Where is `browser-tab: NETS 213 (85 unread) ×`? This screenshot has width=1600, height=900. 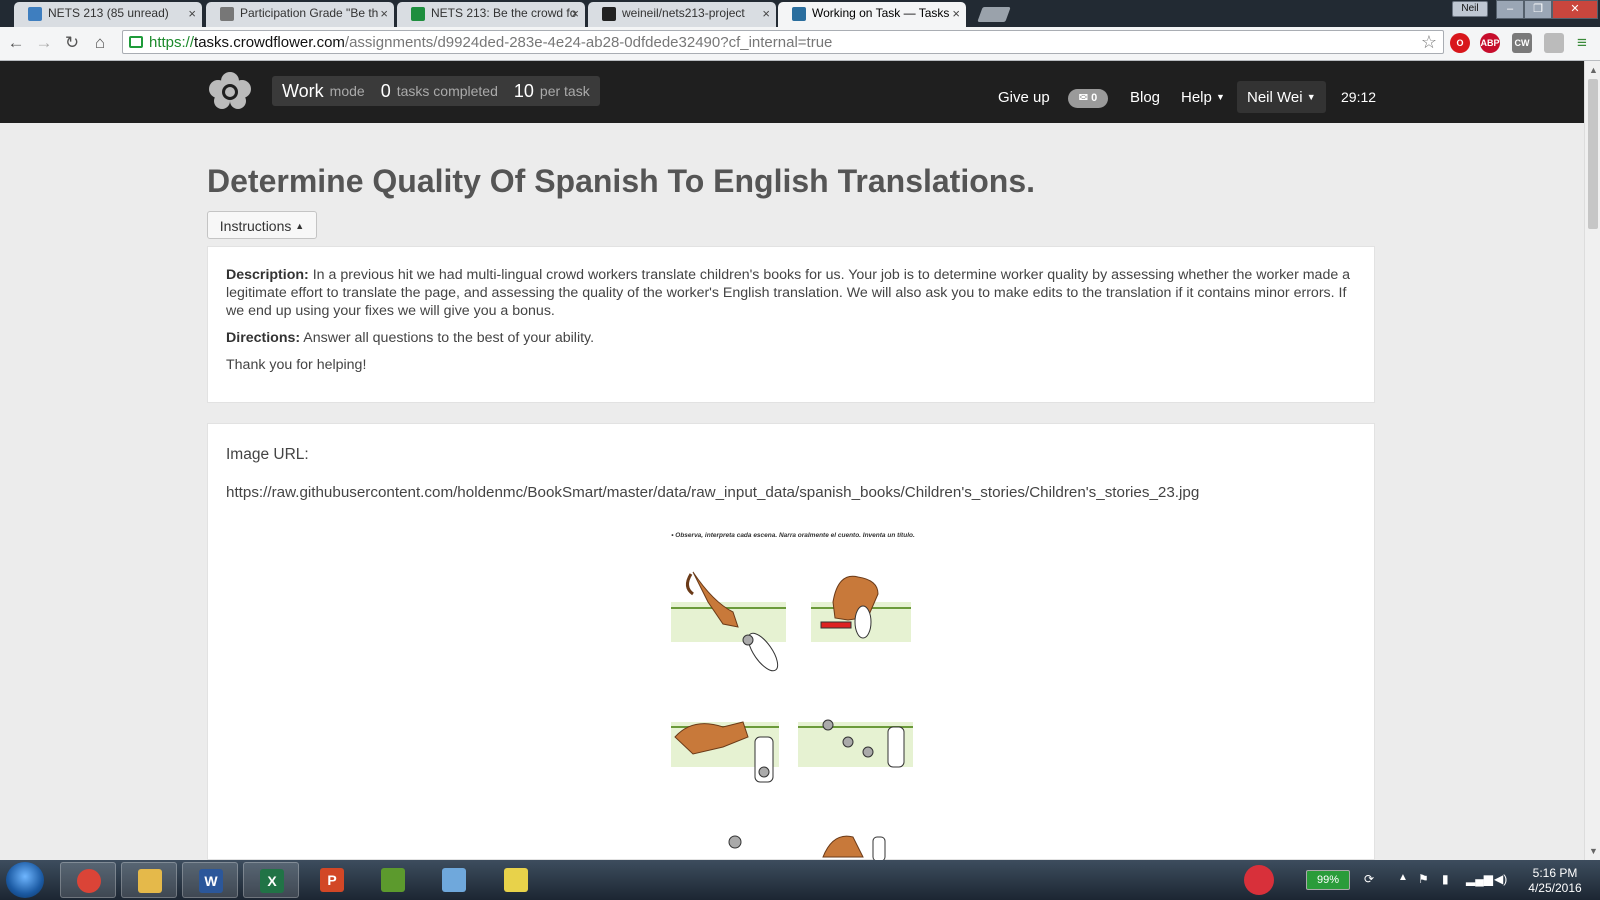 browser-tab: NETS 213 (85 unread) × is located at coordinates (108, 14).